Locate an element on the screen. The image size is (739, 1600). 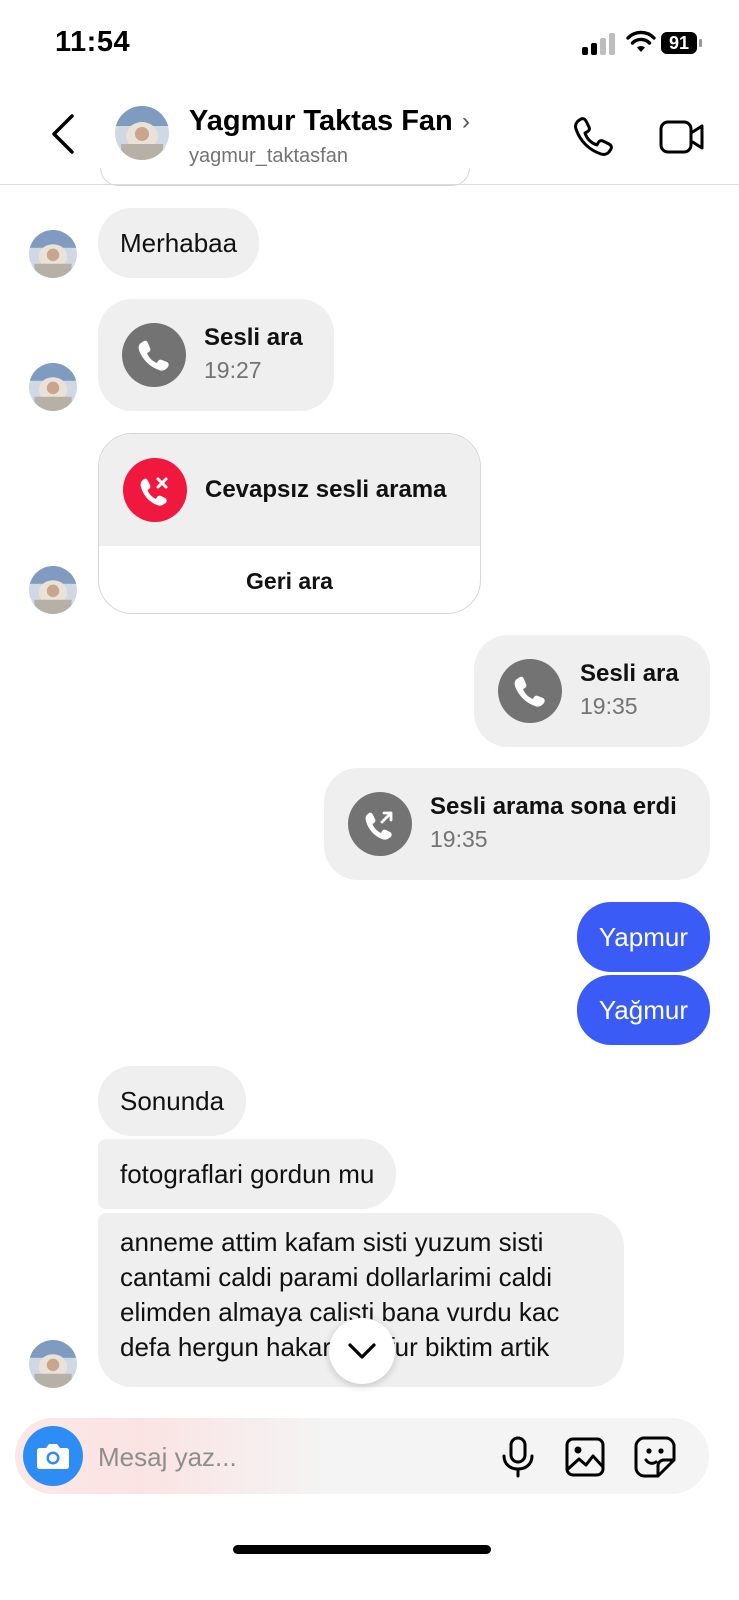
back-button is located at coordinates (64, 134).